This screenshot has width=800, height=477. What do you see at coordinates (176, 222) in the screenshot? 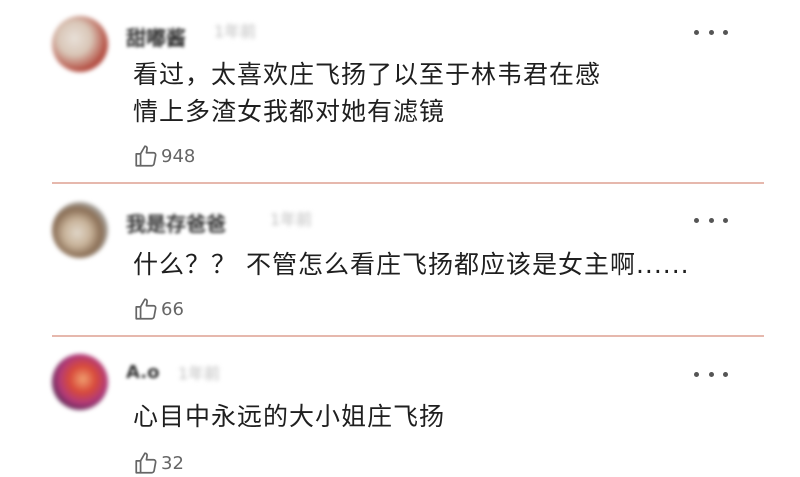
I see `username: 我是存爸爸` at bounding box center [176, 222].